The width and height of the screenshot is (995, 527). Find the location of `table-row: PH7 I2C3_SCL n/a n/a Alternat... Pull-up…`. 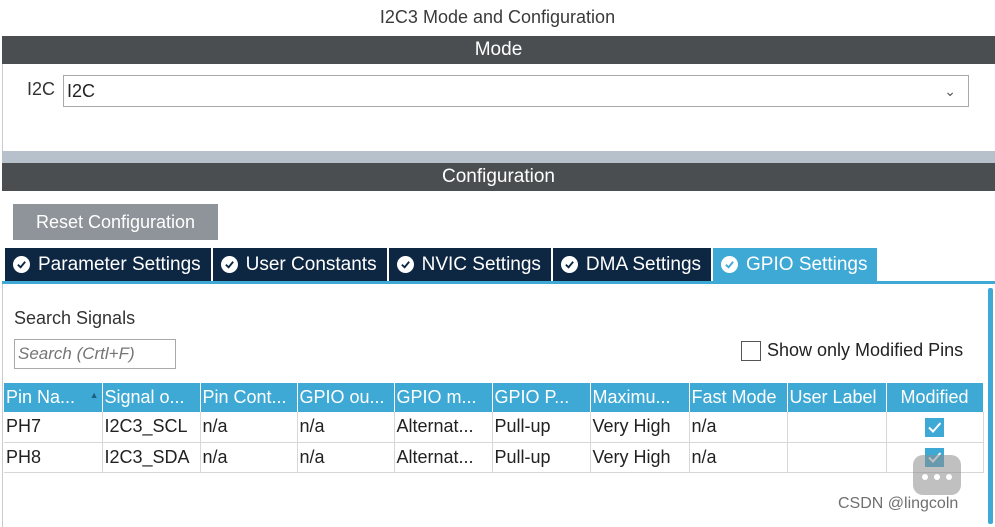

table-row: PH7 I2C3_SCL n/a n/a Alternat... Pull-up… is located at coordinates (494, 427).